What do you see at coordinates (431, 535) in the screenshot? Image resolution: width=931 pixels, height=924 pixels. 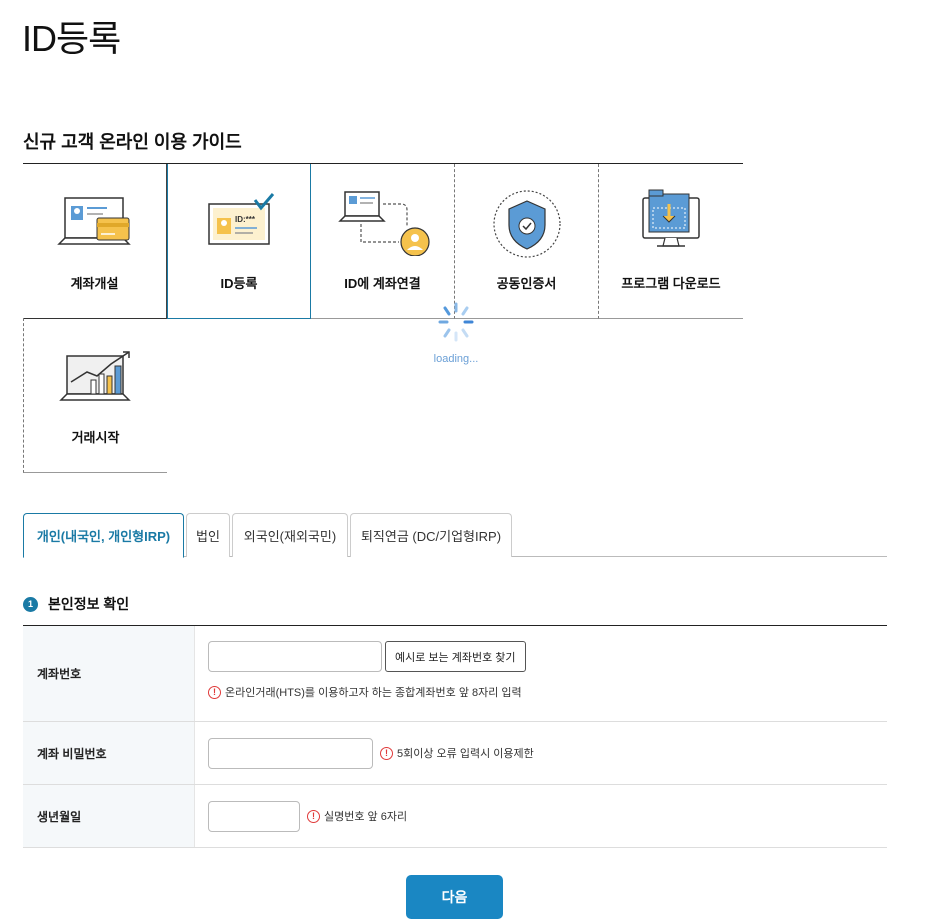 I see `tab-retirement-pension: 퇴직연금 (DC/기업형IRP)` at bounding box center [431, 535].